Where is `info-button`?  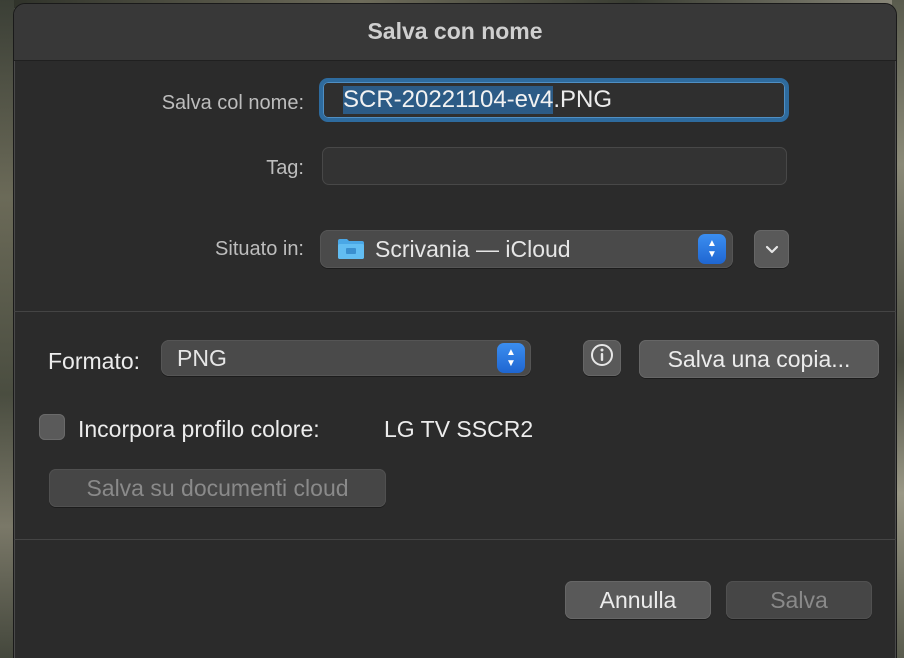
info-button is located at coordinates (602, 358).